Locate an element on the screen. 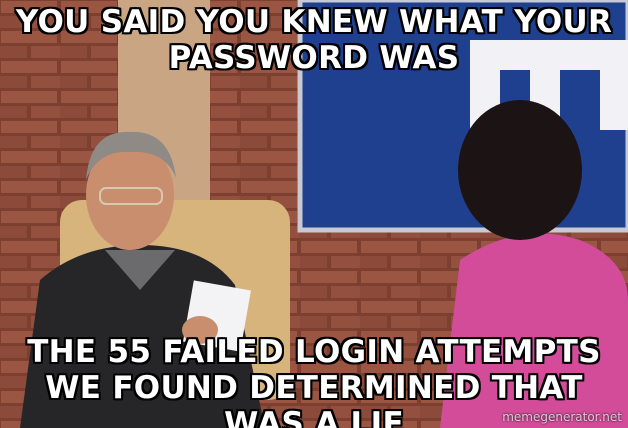 Image resolution: width=628 pixels, height=428 pixels. watermark-text: memegenerator.net is located at coordinates (562, 417).